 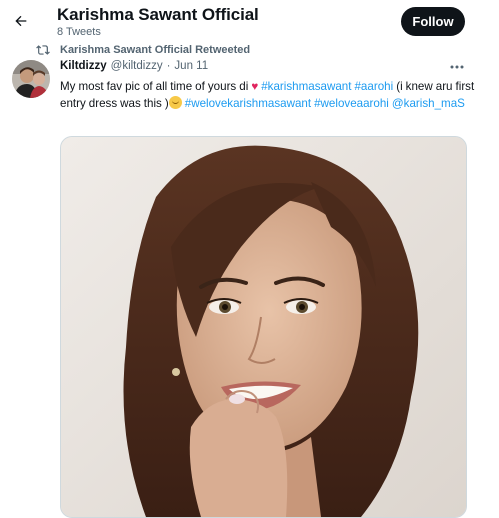 I want to click on back-button, so click(x=21, y=21).